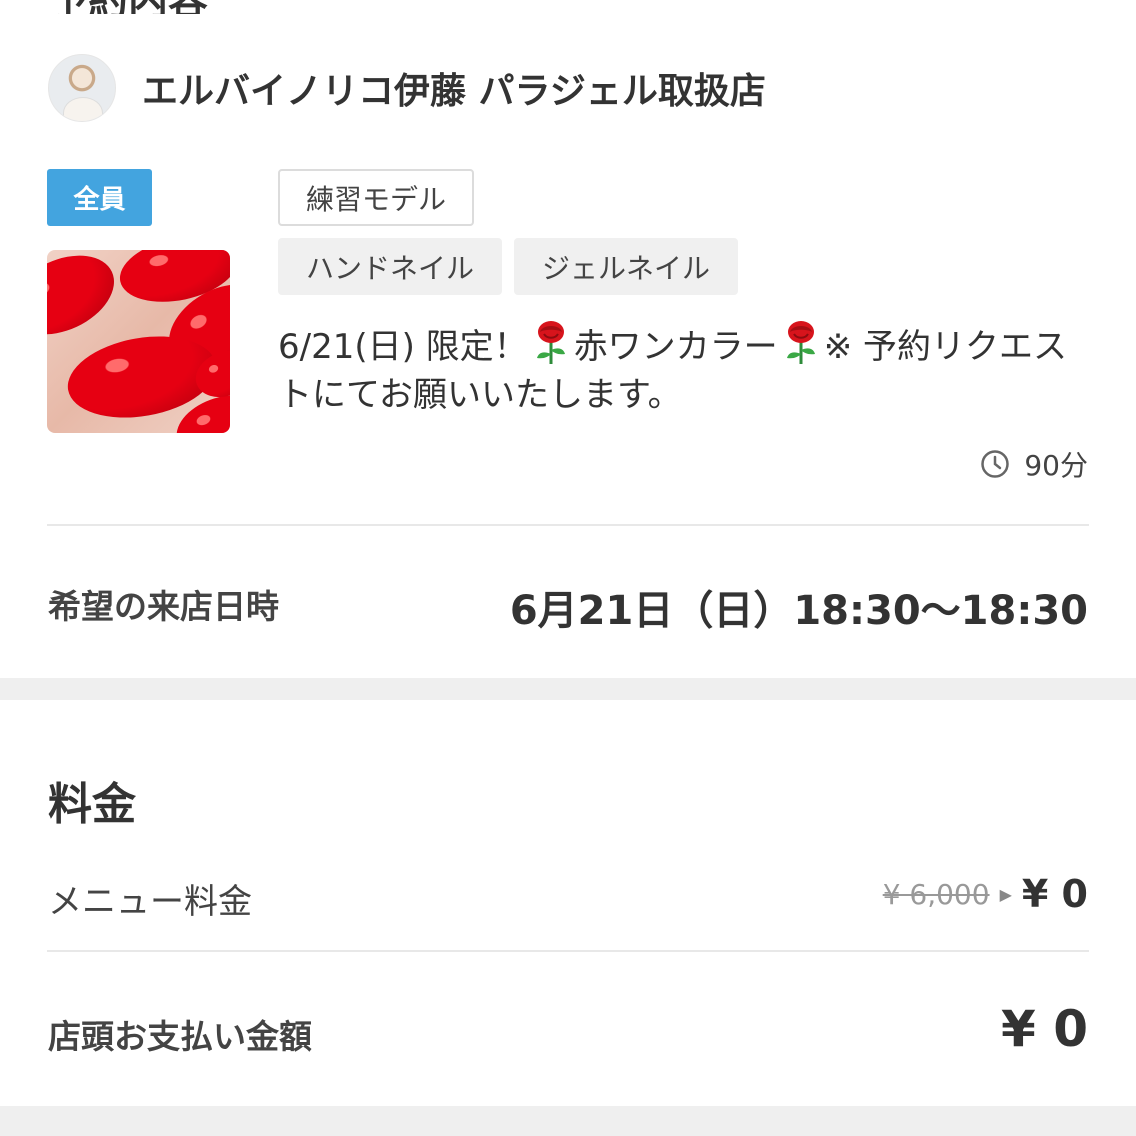 This screenshot has width=1136, height=1136. I want to click on target-badge: 全員, so click(99, 197).